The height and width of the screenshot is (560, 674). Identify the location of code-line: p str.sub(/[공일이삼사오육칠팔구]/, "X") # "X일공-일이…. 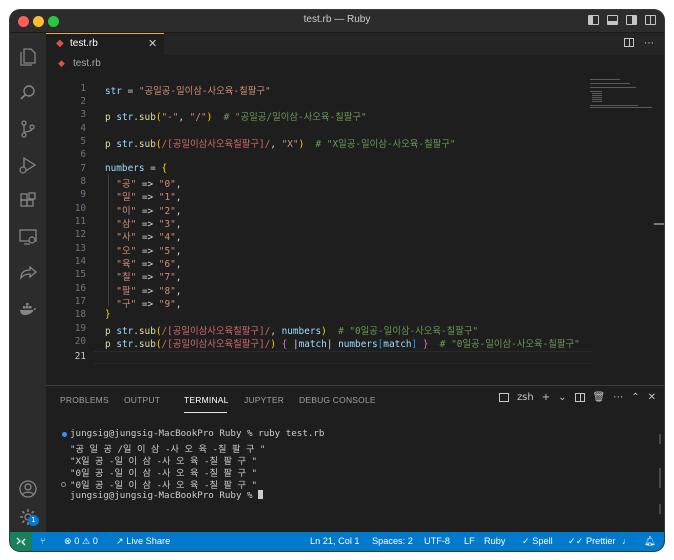
(280, 144).